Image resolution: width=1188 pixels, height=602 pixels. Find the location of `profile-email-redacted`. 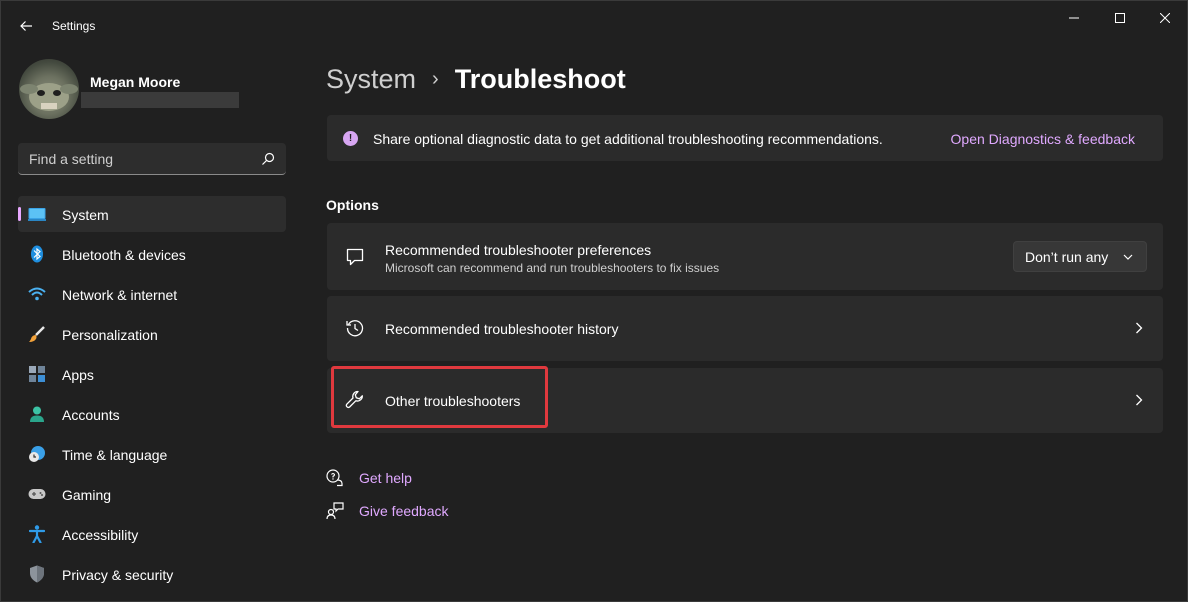

profile-email-redacted is located at coordinates (160, 100).